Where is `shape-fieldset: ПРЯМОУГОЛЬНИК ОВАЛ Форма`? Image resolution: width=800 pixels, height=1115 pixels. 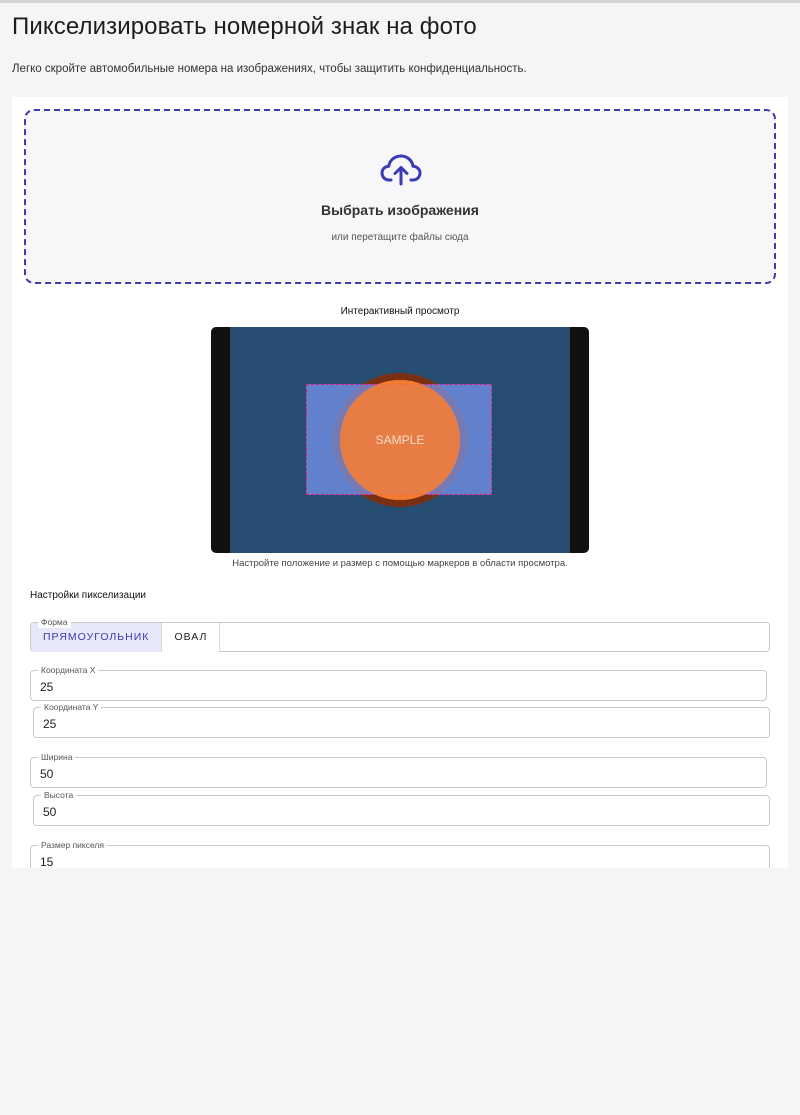 shape-fieldset: ПРЯМОУГОЛЬНИК ОВАЛ Форма is located at coordinates (400, 634).